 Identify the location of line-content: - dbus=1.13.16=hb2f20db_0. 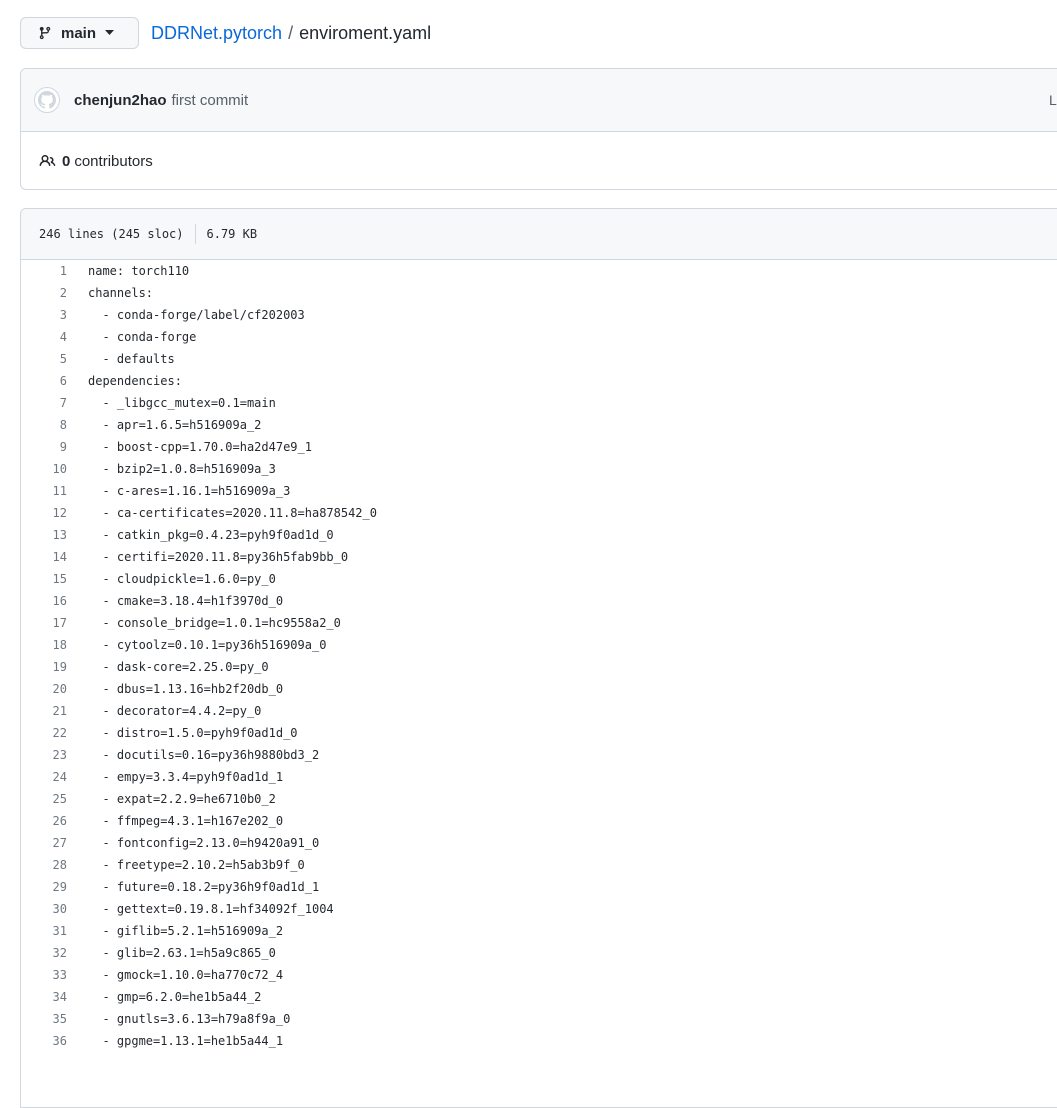
(186, 689).